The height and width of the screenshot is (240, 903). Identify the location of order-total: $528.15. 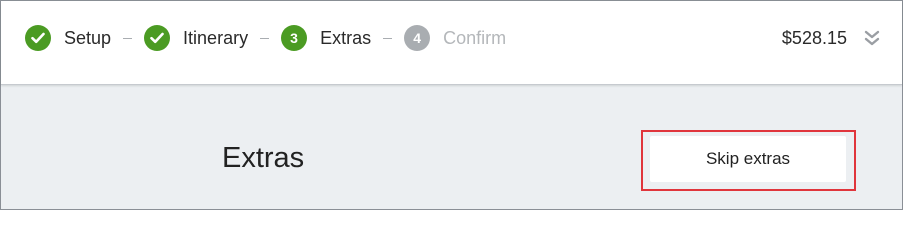
(814, 38).